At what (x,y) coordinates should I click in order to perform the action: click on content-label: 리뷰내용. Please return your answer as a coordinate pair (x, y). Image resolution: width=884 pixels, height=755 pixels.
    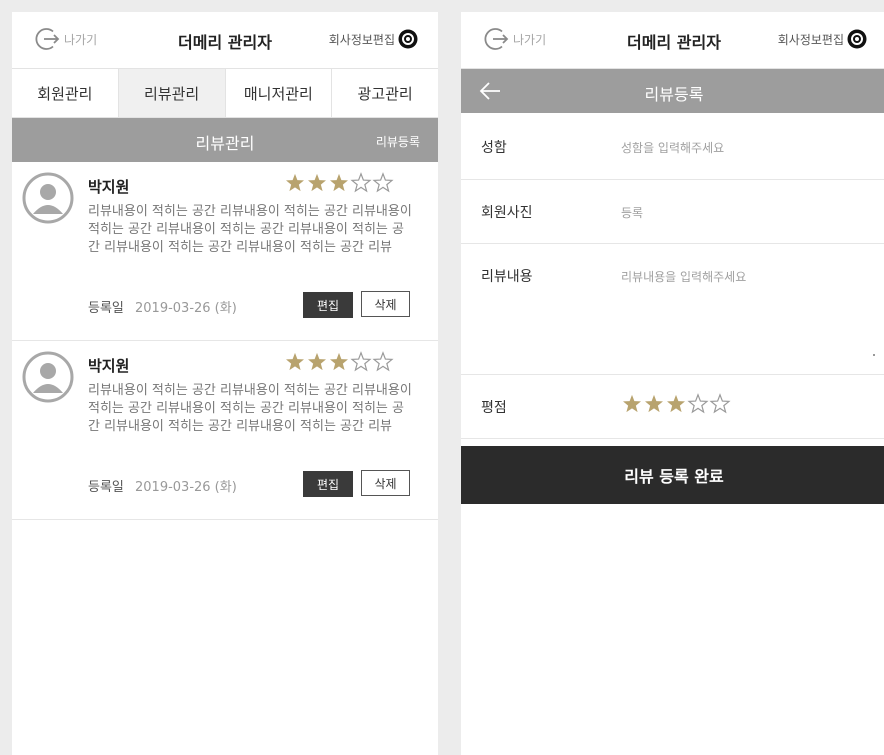
    Looking at the image, I should click on (507, 277).